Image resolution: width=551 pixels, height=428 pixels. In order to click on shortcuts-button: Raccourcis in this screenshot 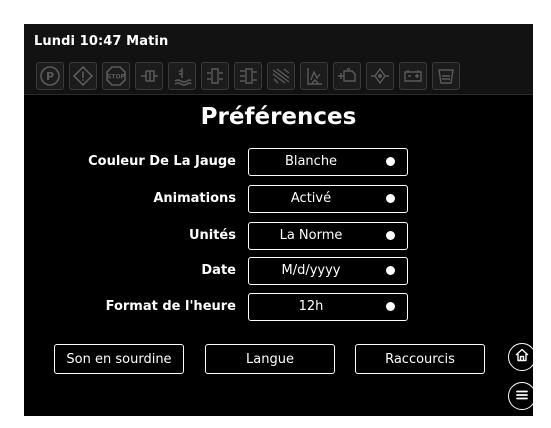, I will do `click(420, 359)`.